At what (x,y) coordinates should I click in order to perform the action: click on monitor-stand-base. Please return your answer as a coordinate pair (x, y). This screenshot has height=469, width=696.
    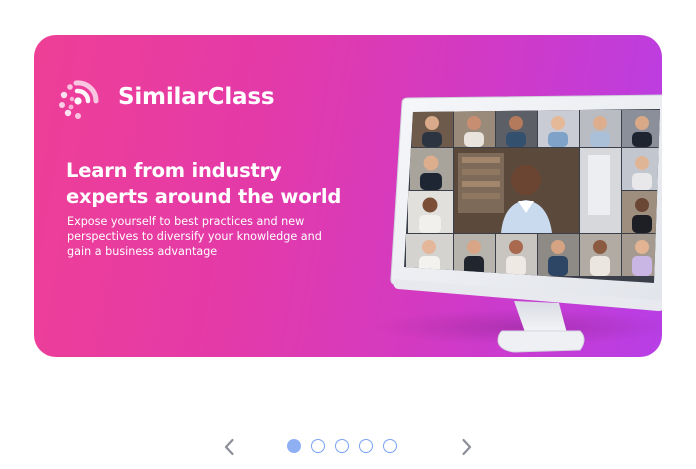
    Looking at the image, I should click on (541, 341).